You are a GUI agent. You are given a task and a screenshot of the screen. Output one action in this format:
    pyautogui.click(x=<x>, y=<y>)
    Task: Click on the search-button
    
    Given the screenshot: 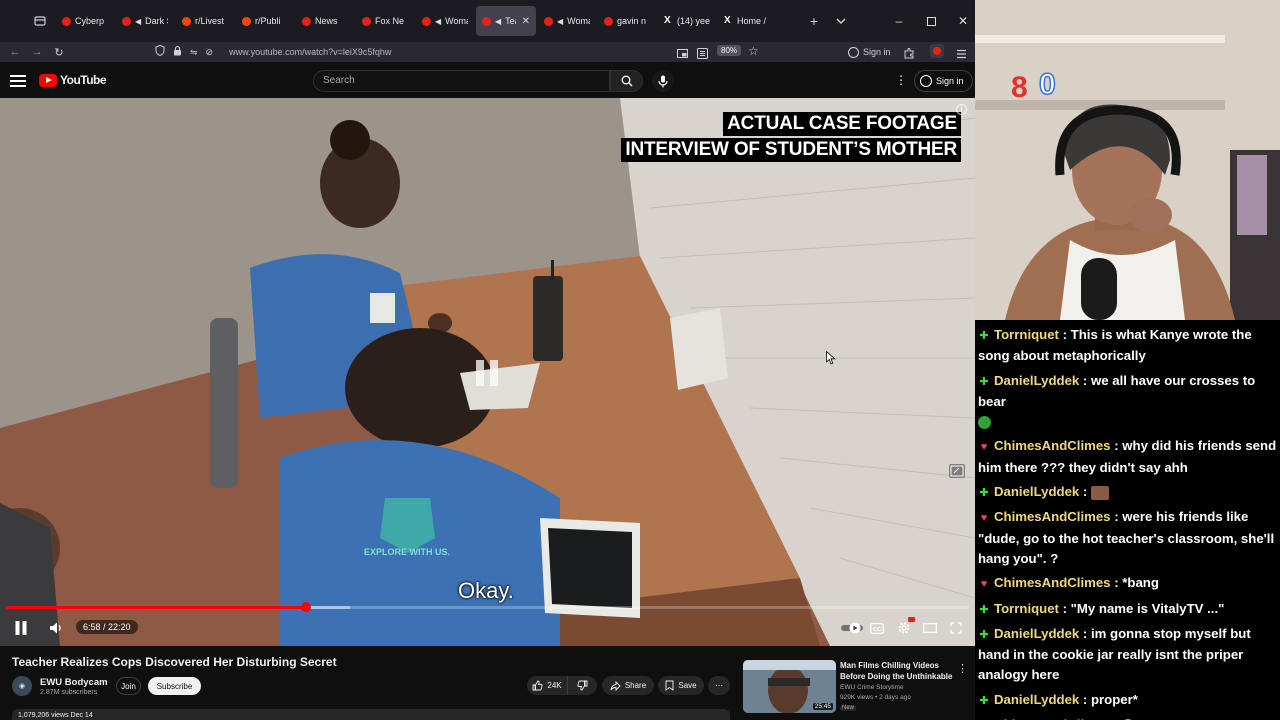 What is the action you would take?
    pyautogui.click(x=626, y=81)
    